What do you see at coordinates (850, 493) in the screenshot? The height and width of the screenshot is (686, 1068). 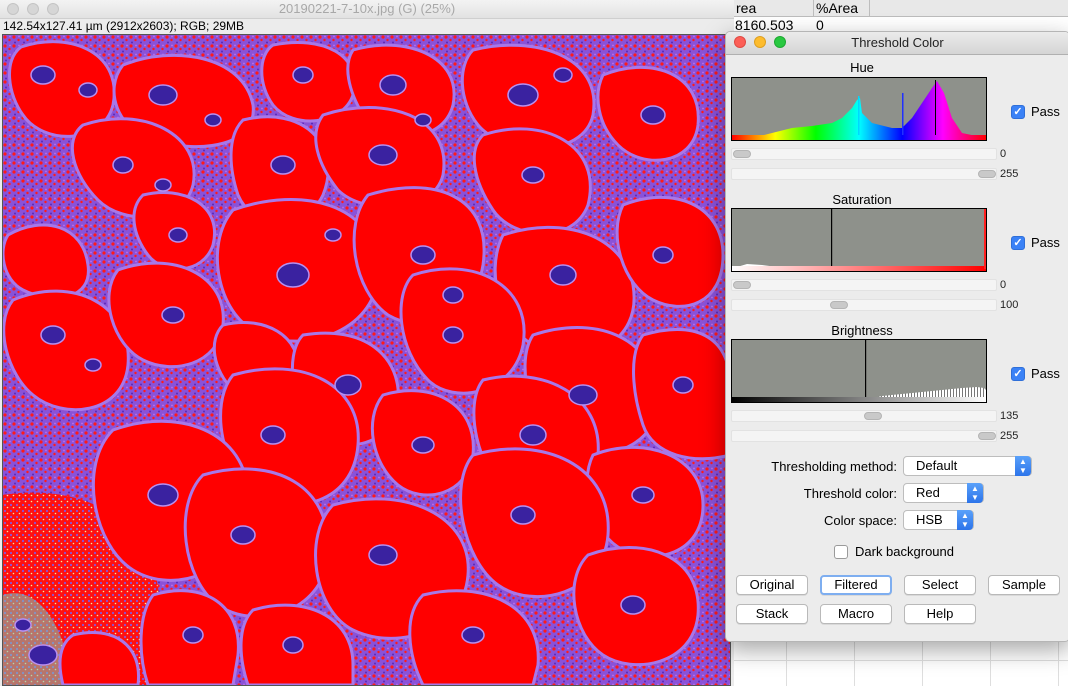 I see `threshold-color-label: Threshold color:` at bounding box center [850, 493].